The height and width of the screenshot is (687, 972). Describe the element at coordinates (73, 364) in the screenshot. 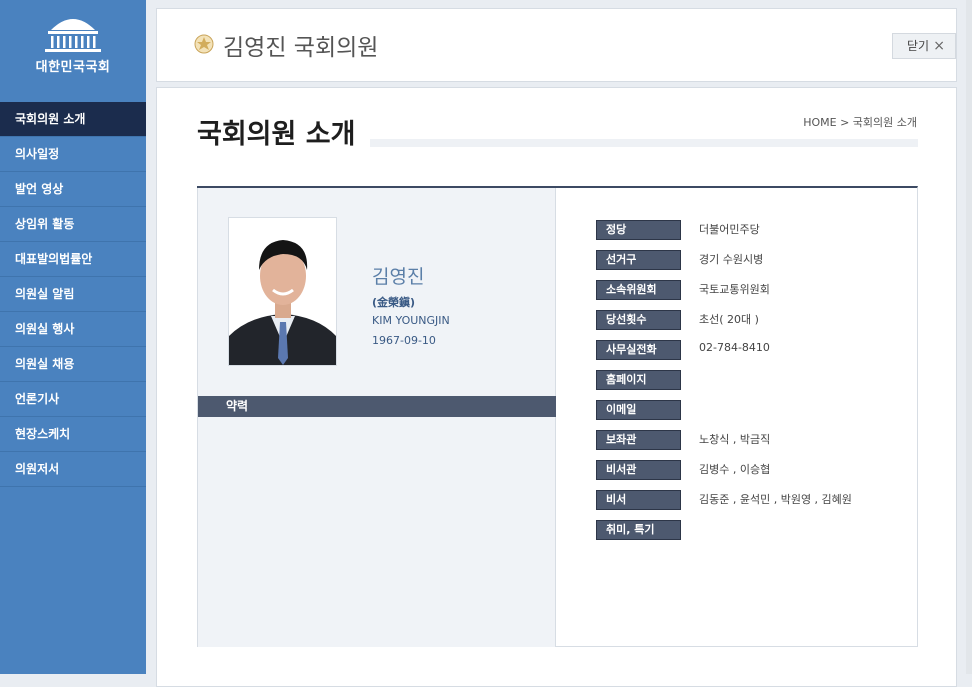

I see `sidebar-item-7: 의원실 채용` at that location.